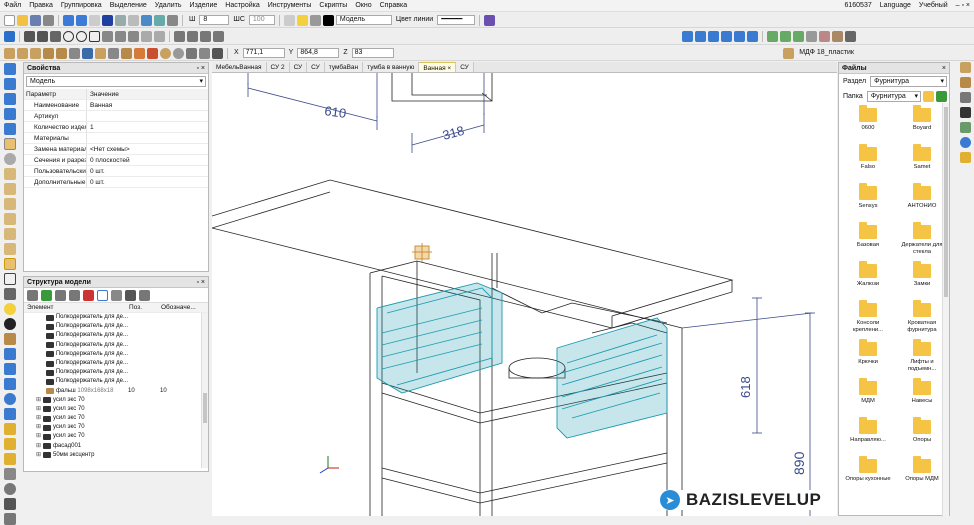 The width and height of the screenshot is (974, 525). I want to click on tab-tumba-v-vannuyu: тумба в ванную, so click(391, 67).